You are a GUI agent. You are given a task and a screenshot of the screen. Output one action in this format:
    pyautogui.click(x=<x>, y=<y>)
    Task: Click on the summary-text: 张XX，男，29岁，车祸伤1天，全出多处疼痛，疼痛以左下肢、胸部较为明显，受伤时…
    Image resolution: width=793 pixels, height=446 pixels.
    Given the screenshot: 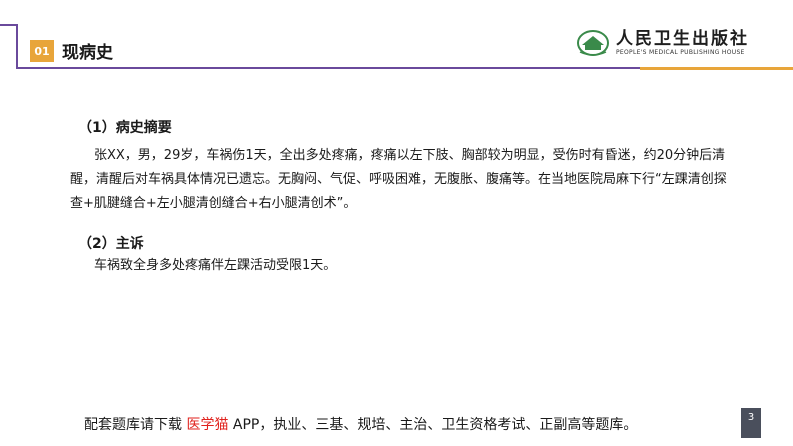 What is the action you would take?
    pyautogui.click(x=398, y=179)
    